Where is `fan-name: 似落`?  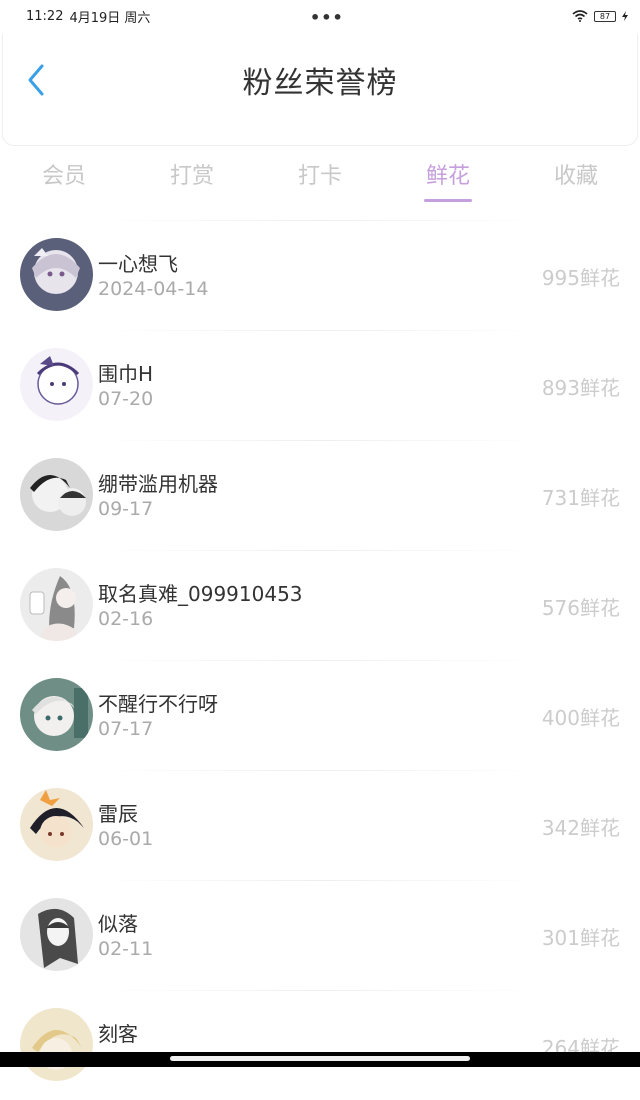 fan-name: 似落 is located at coordinates (118, 924).